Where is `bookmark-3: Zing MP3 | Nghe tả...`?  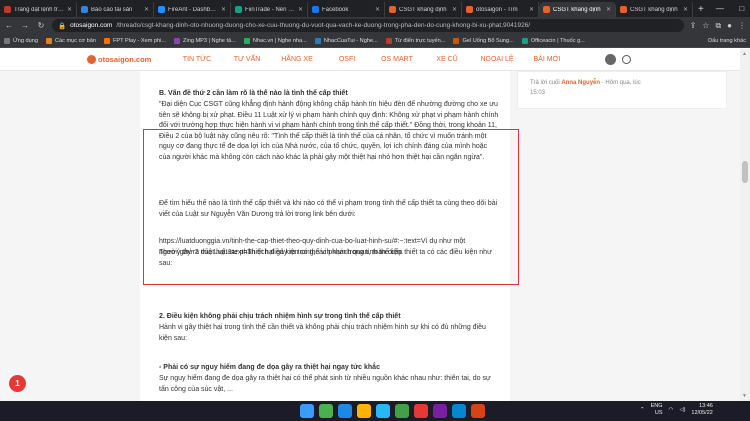
bookmark-3: Zing MP3 | Nghe tả... is located at coordinates (205, 40).